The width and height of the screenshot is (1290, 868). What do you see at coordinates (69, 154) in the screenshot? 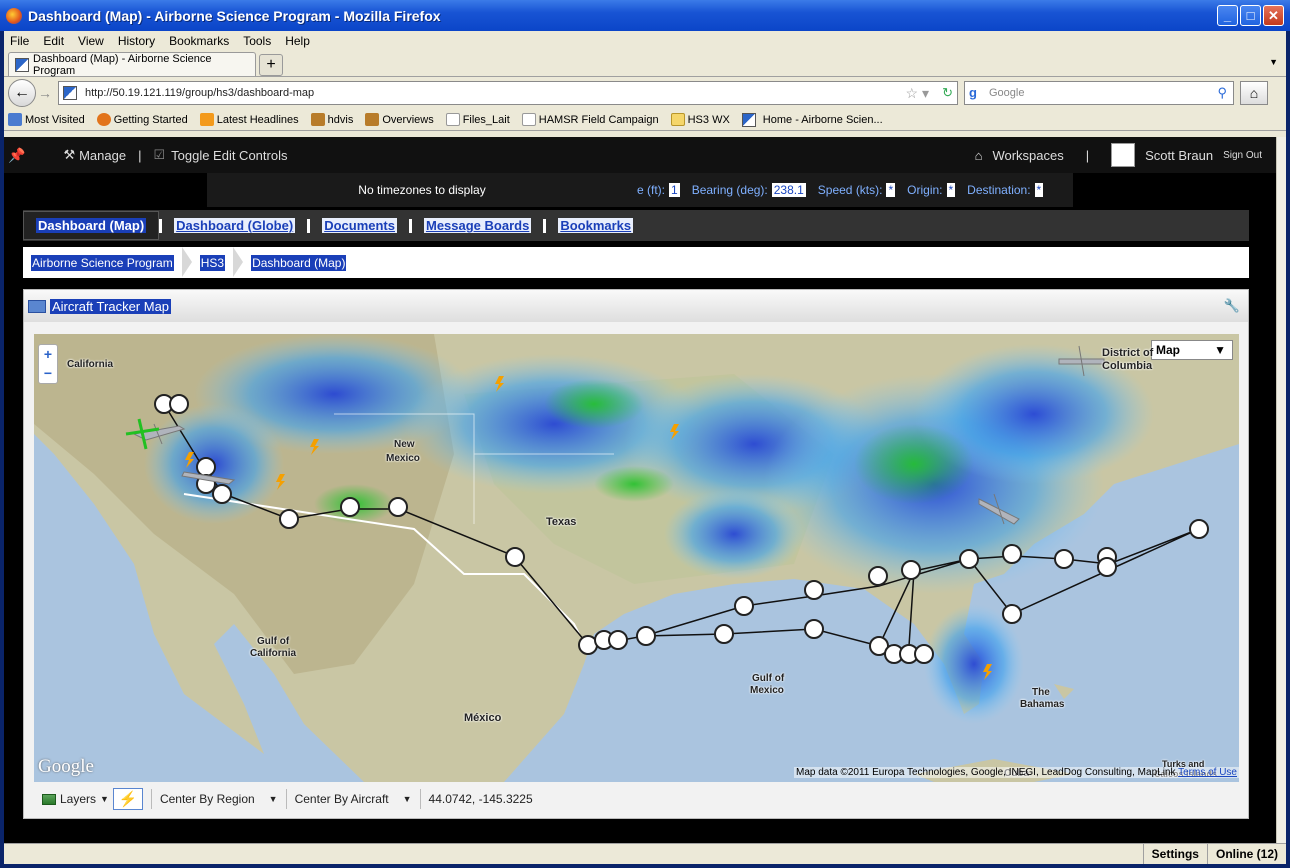
I see `manage-icon: ⚒` at bounding box center [69, 154].